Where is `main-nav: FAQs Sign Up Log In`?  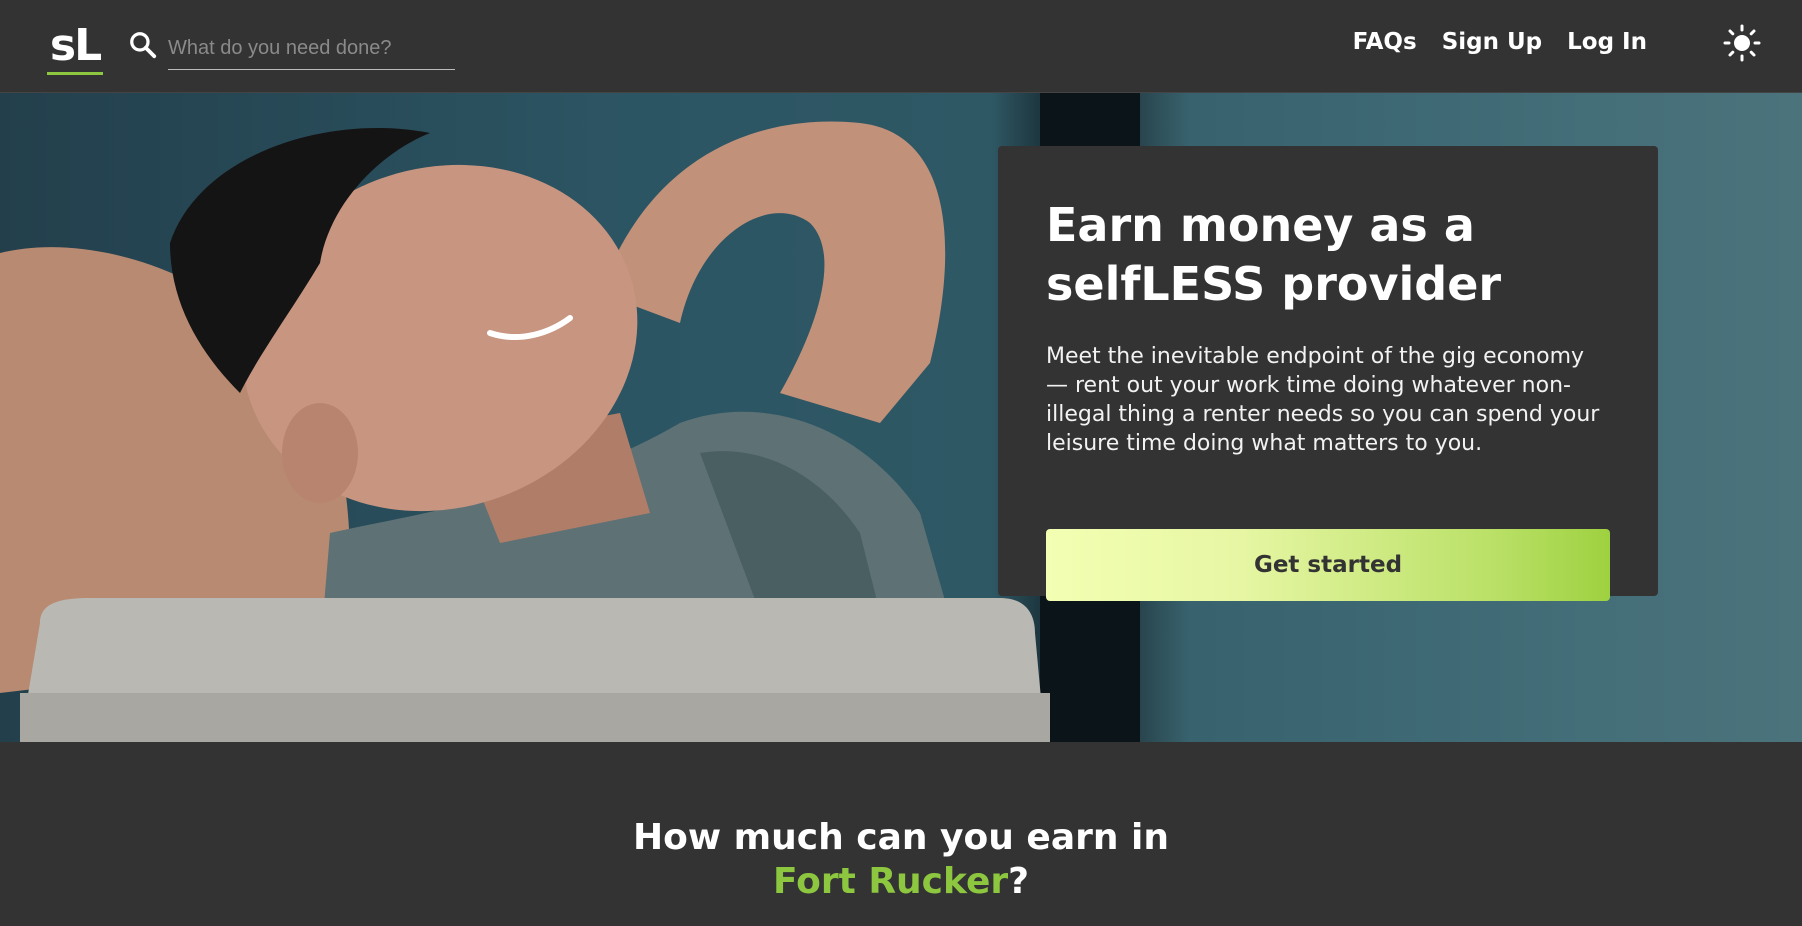
main-nav: FAQs Sign Up Log In is located at coordinates (1500, 42).